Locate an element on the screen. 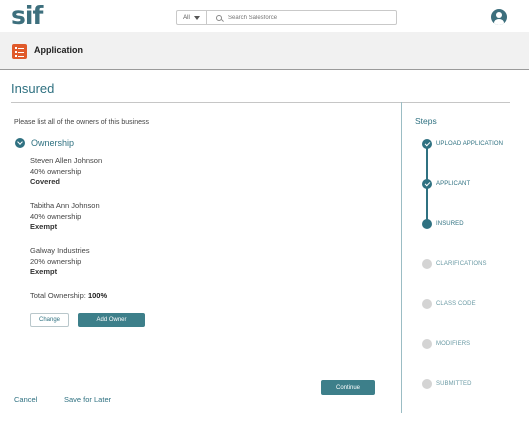  steps-panel-divider is located at coordinates (401, 257).